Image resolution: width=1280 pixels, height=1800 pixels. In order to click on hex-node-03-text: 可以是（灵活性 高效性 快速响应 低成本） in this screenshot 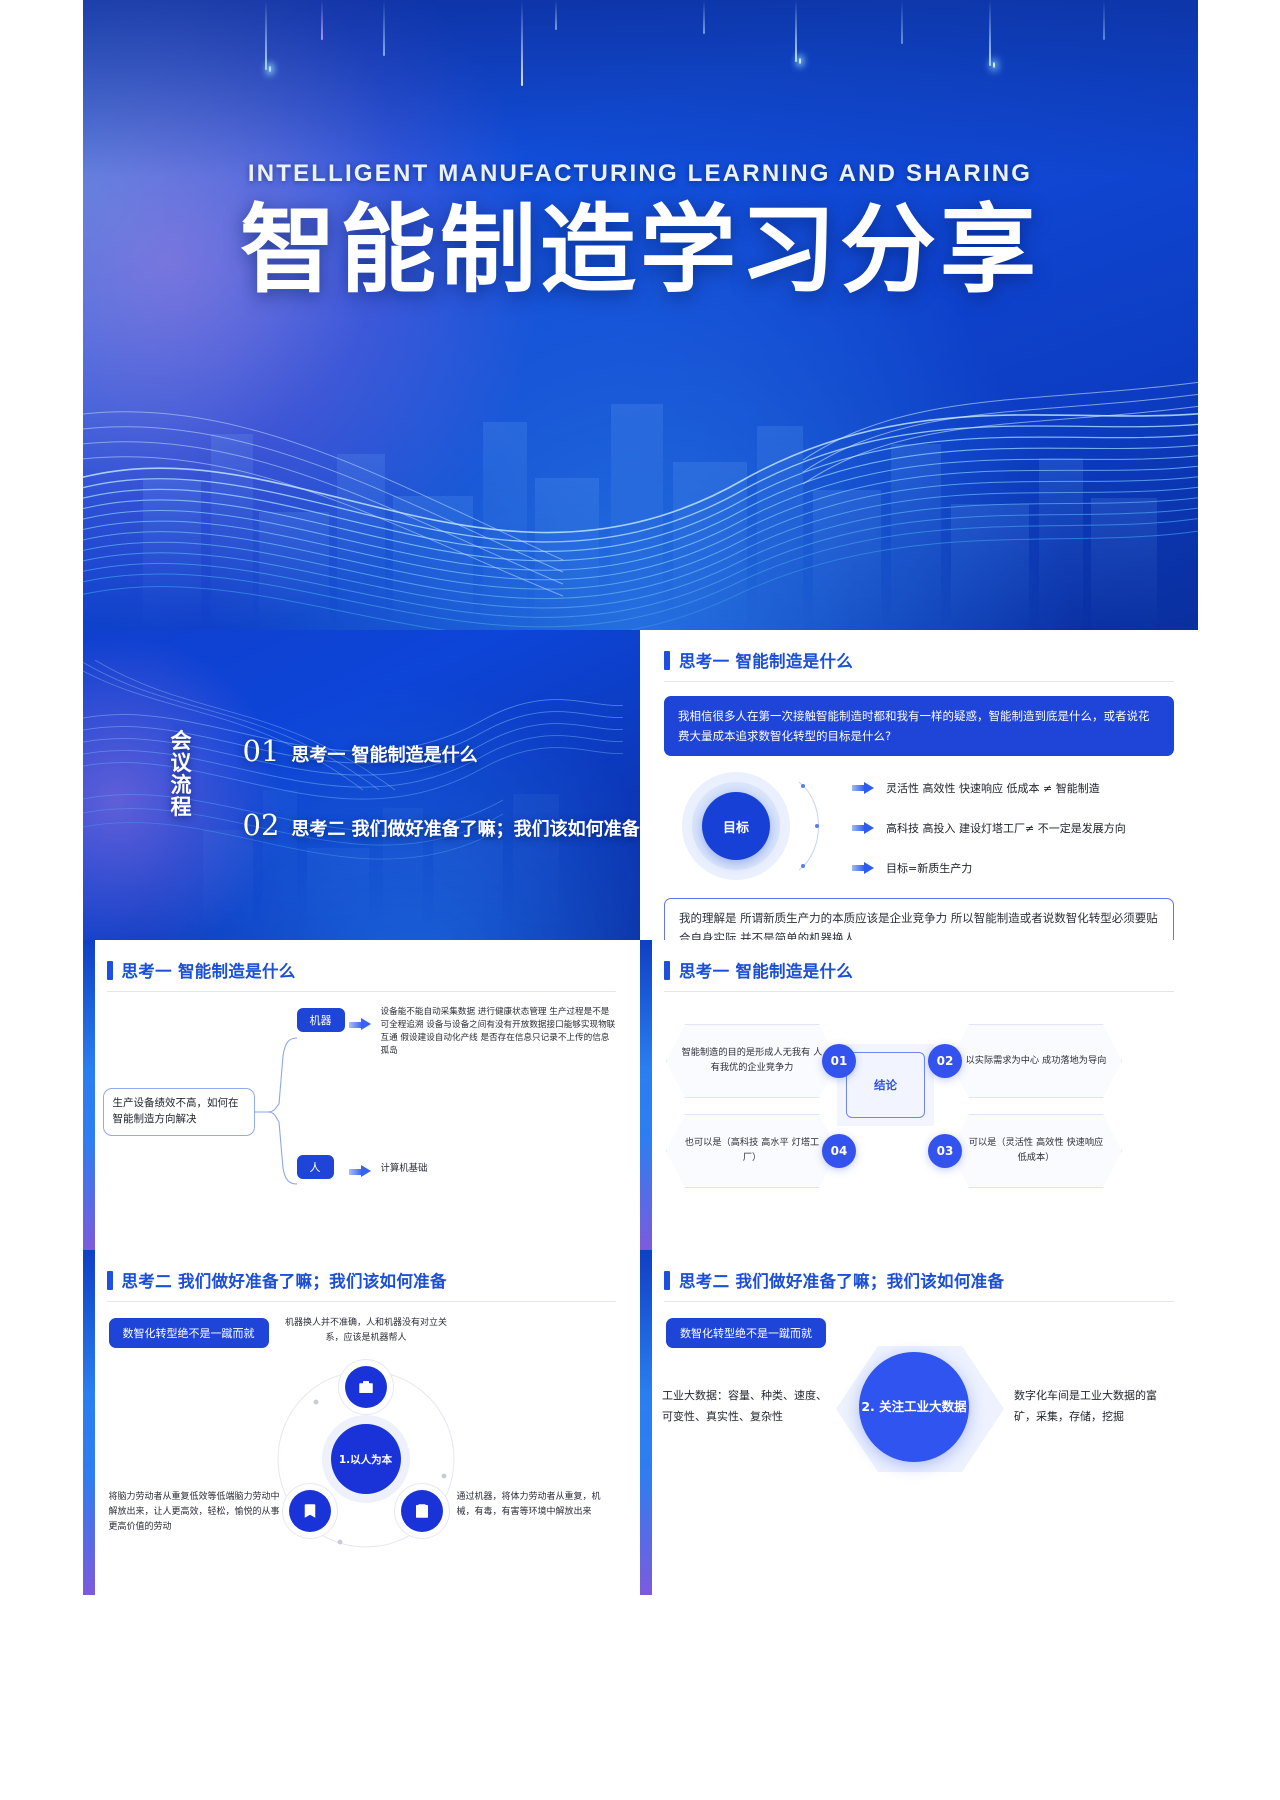, I will do `click(1036, 1150)`.